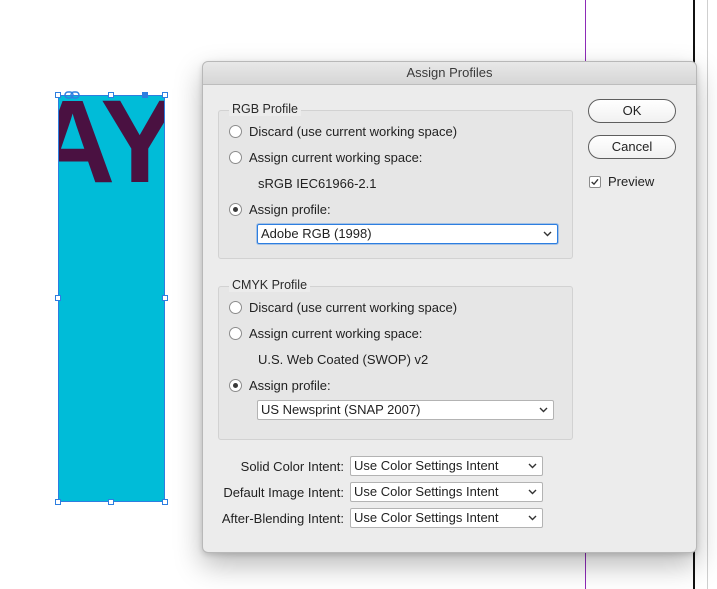 Image resolution: width=717 pixels, height=589 pixels. I want to click on rgb-assign-profile-option: Assign profile:, so click(280, 209).